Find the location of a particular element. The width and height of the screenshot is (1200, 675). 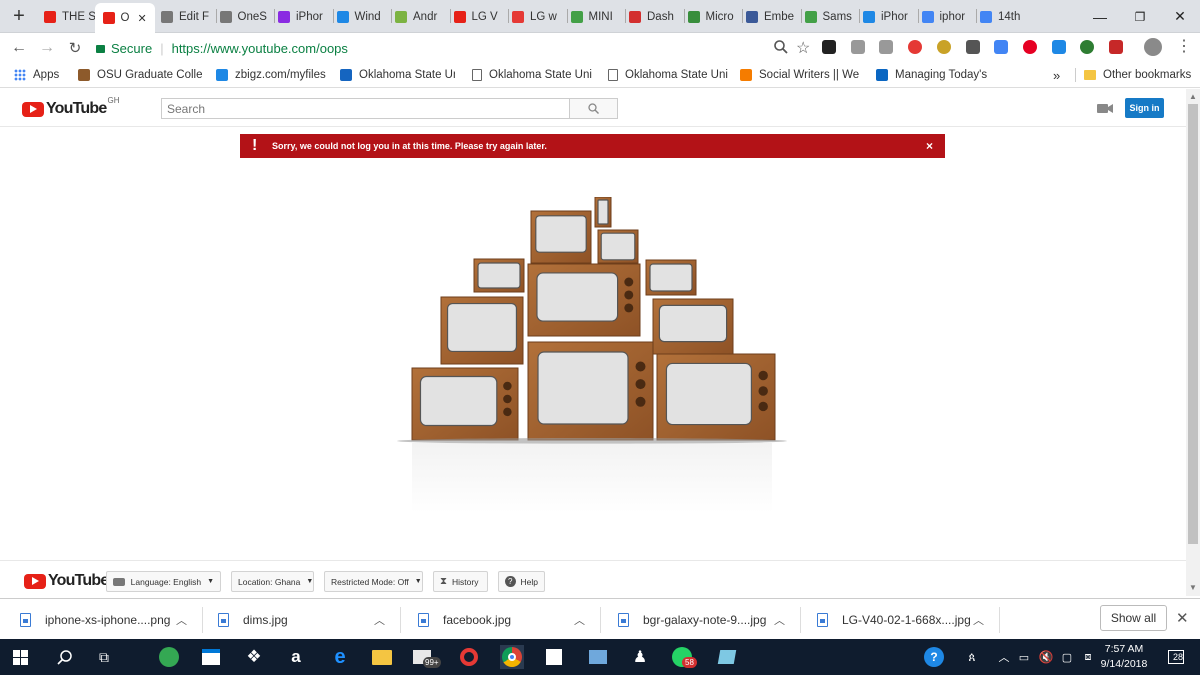

language-picker: Language: English ▼ is located at coordinates (163, 581).